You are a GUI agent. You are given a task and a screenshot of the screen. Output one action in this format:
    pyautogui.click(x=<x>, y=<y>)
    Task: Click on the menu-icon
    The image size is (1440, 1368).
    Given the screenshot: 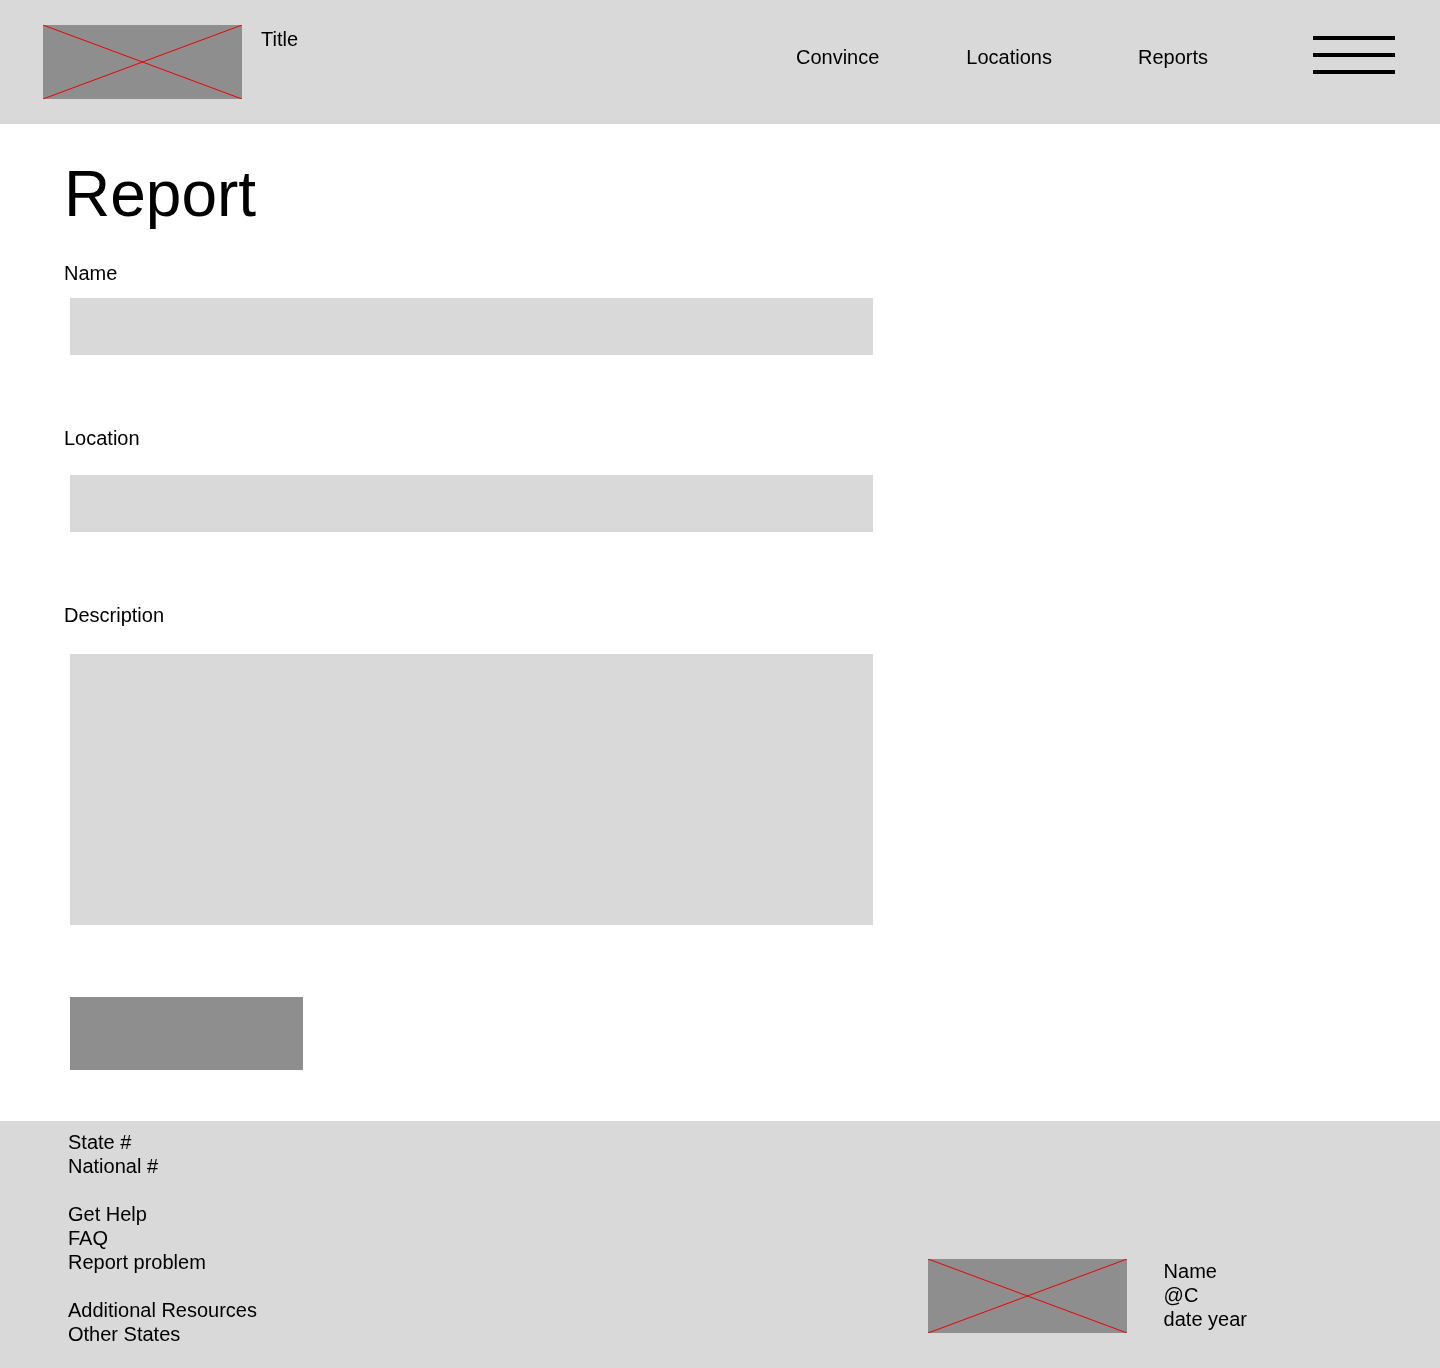 What is the action you would take?
    pyautogui.click(x=1354, y=55)
    